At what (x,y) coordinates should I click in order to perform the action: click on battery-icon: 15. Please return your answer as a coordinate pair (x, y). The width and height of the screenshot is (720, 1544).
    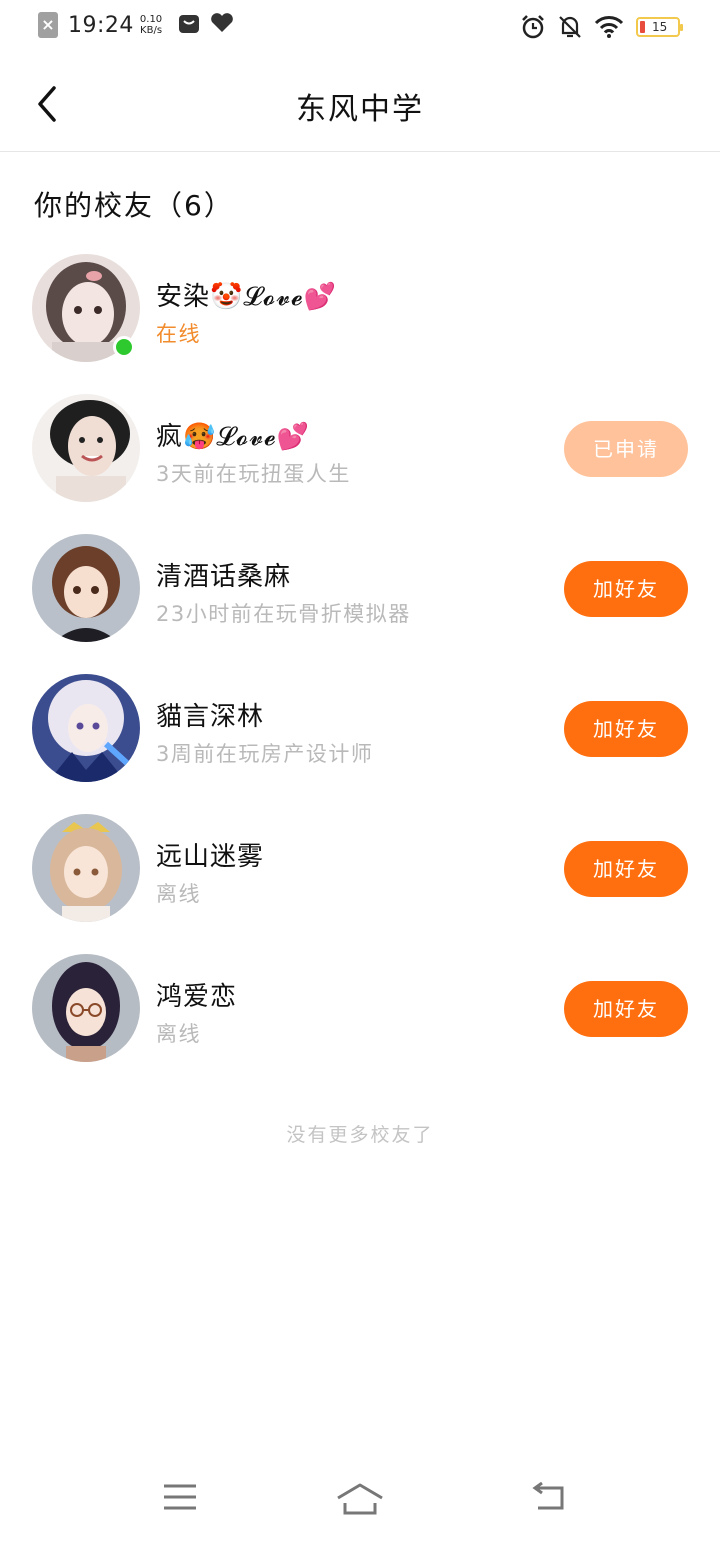
    Looking at the image, I should click on (659, 27).